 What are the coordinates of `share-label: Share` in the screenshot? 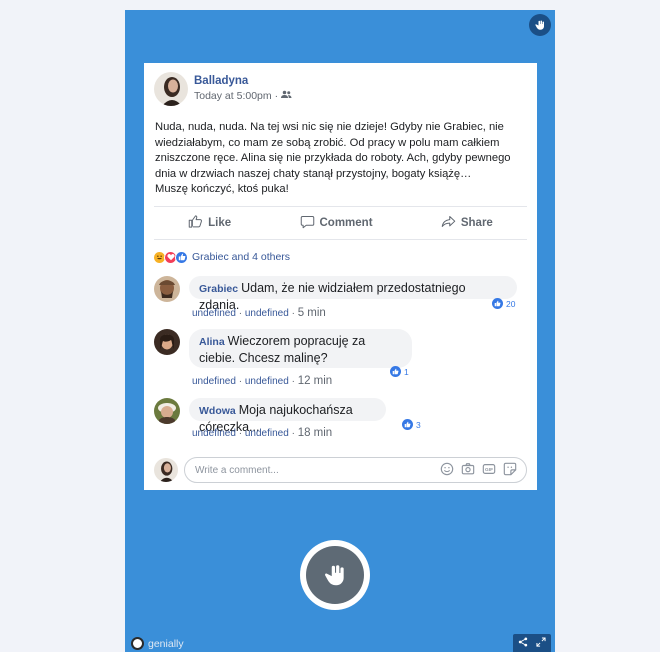 It's located at (476, 223).